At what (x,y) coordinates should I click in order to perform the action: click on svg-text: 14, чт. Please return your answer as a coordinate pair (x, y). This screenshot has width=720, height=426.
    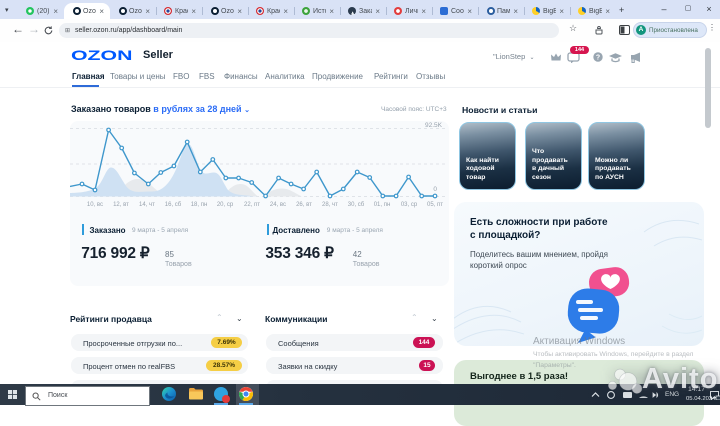
    Looking at the image, I should click on (147, 205).